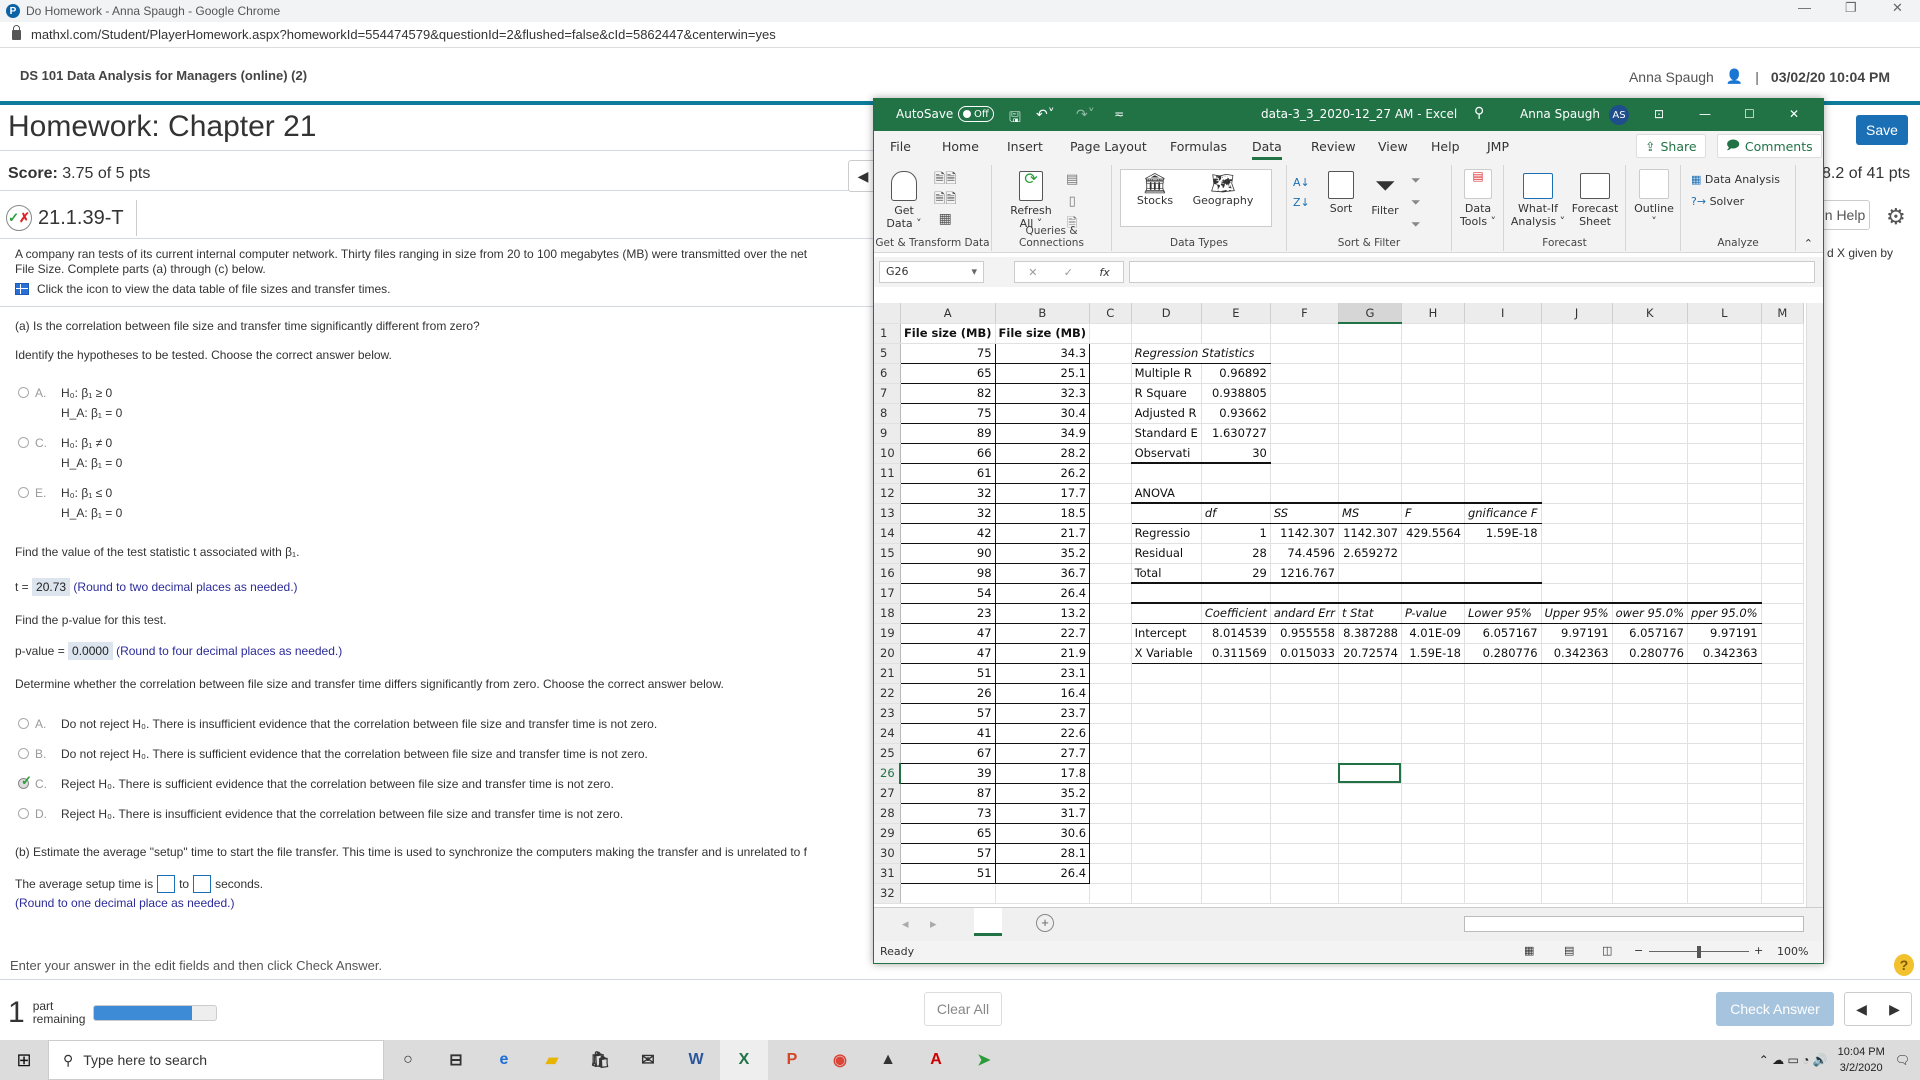 The height and width of the screenshot is (1080, 1920). What do you see at coordinates (1814, 605) in the screenshot?
I see `vertical-scrollbar` at bounding box center [1814, 605].